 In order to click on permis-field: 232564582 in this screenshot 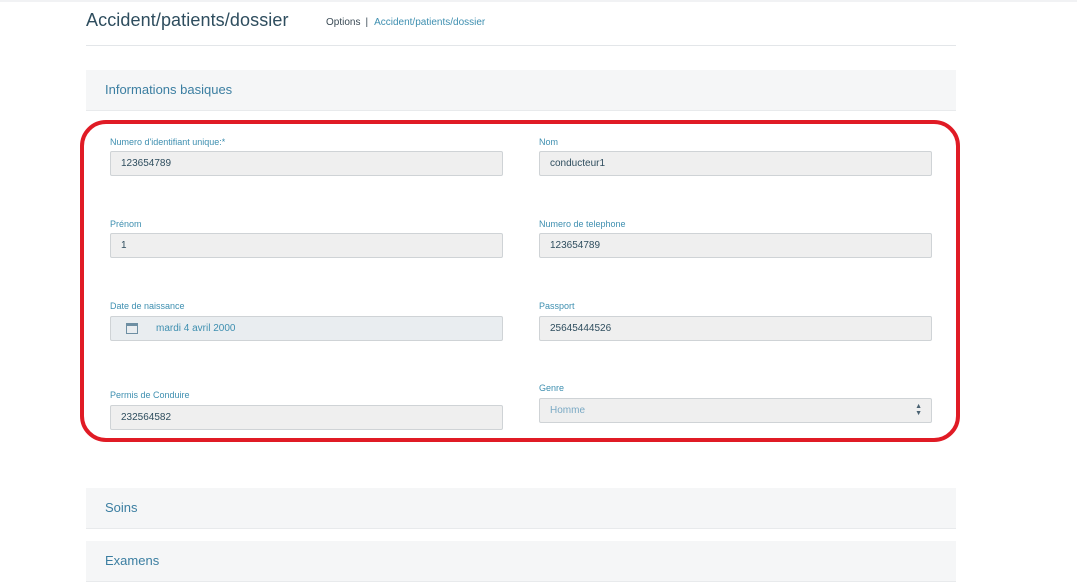, I will do `click(306, 417)`.